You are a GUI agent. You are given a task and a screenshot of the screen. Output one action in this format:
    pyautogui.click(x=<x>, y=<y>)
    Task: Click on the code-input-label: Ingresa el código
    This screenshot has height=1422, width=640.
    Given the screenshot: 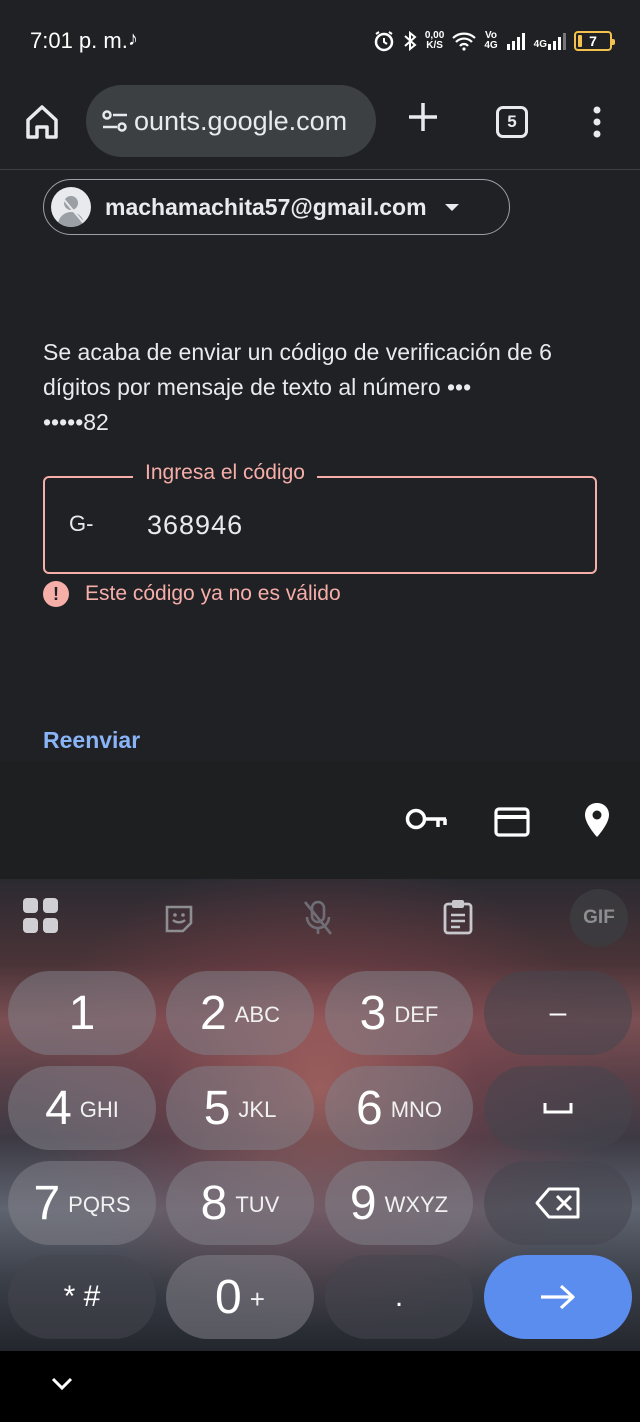 What is the action you would take?
    pyautogui.click(x=225, y=473)
    